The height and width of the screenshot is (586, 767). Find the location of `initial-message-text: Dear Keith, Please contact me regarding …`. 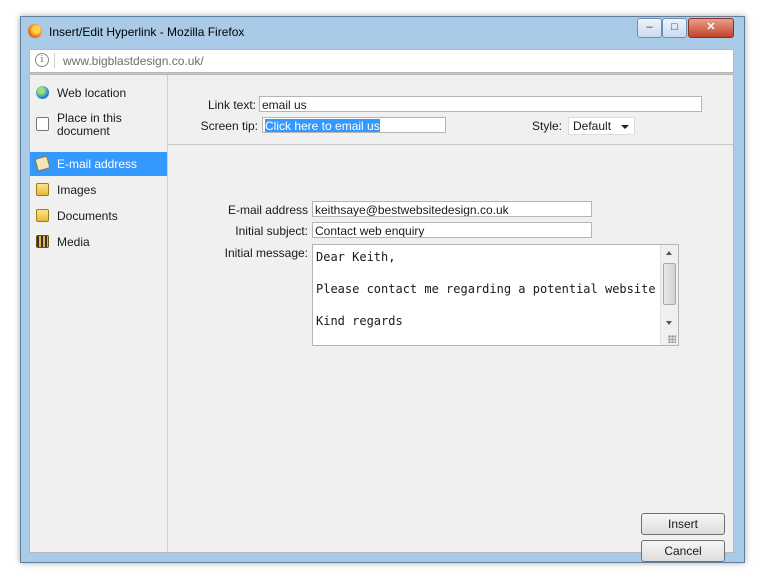

initial-message-text: Dear Keith, Please contact me regarding … is located at coordinates (486, 289).